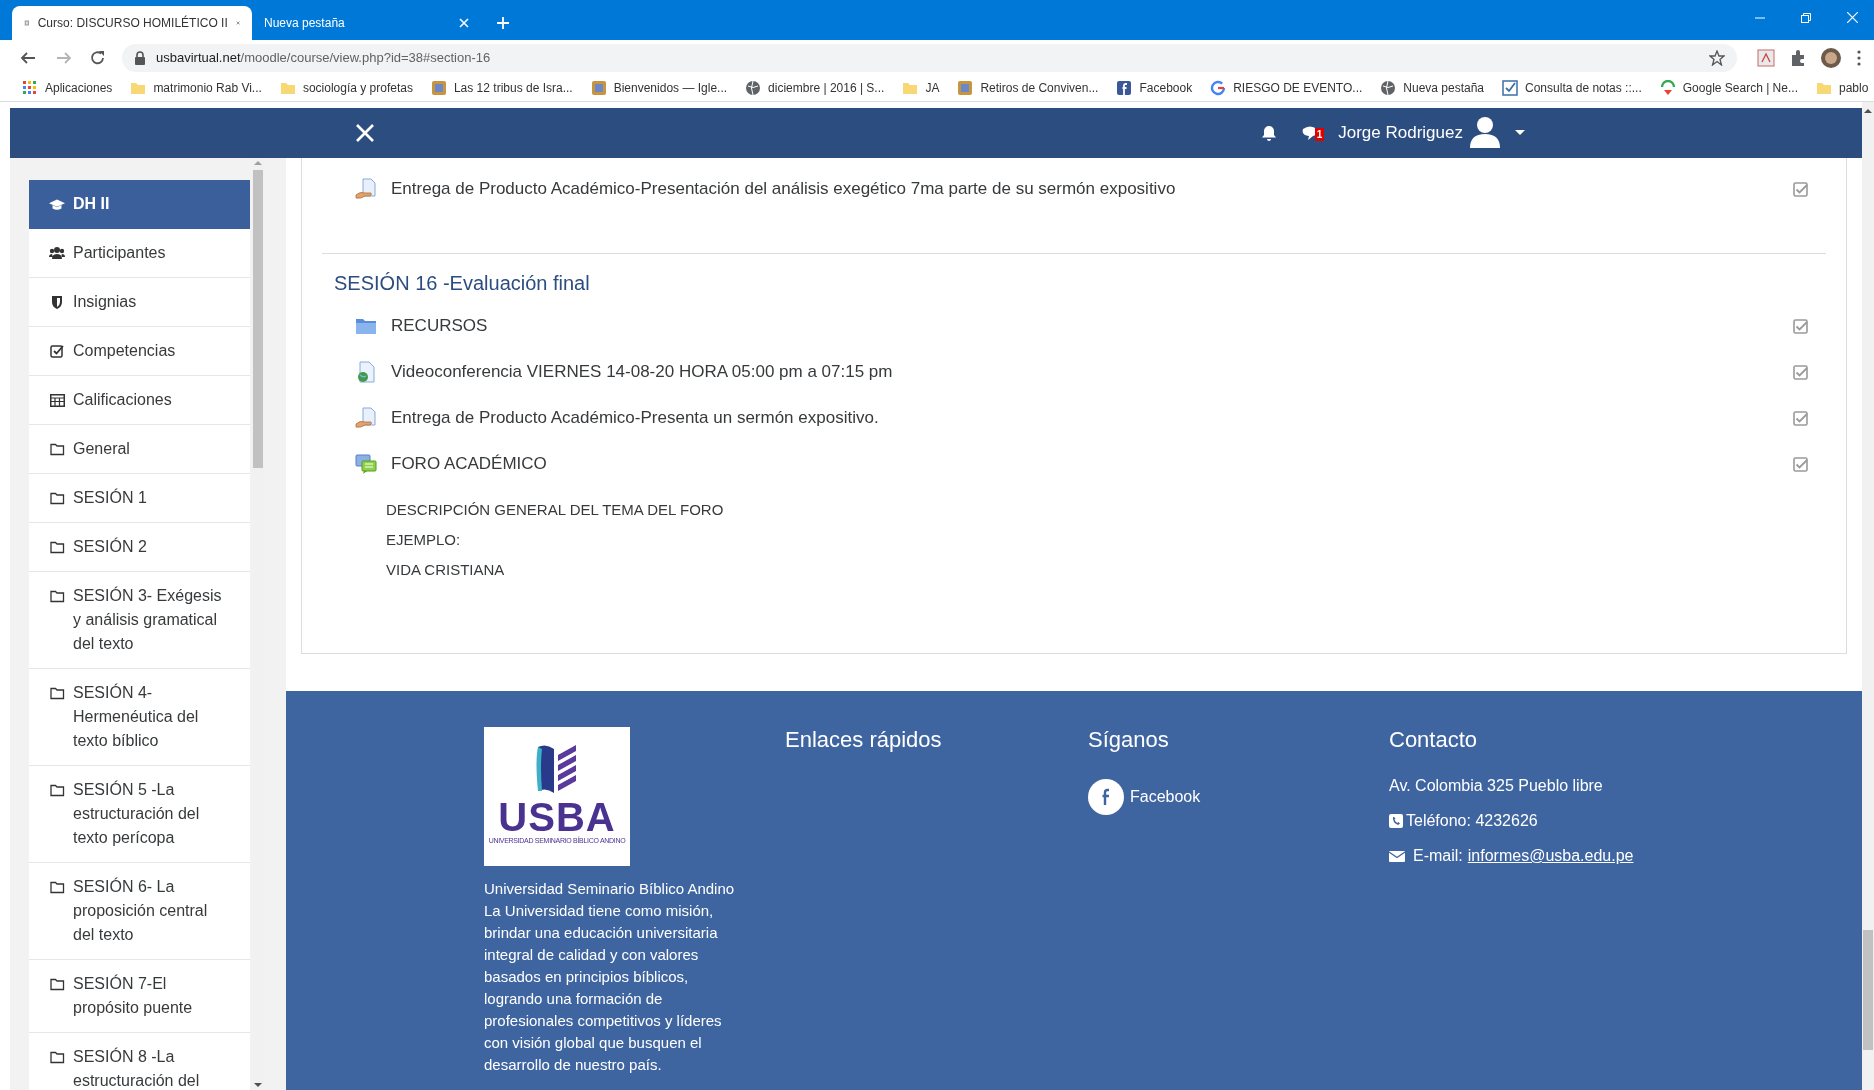 Image resolution: width=1874 pixels, height=1090 pixels. Describe the element at coordinates (1496, 786) in the screenshot. I see `address-text: Av. Colombia 325 Pueblo libre` at that location.